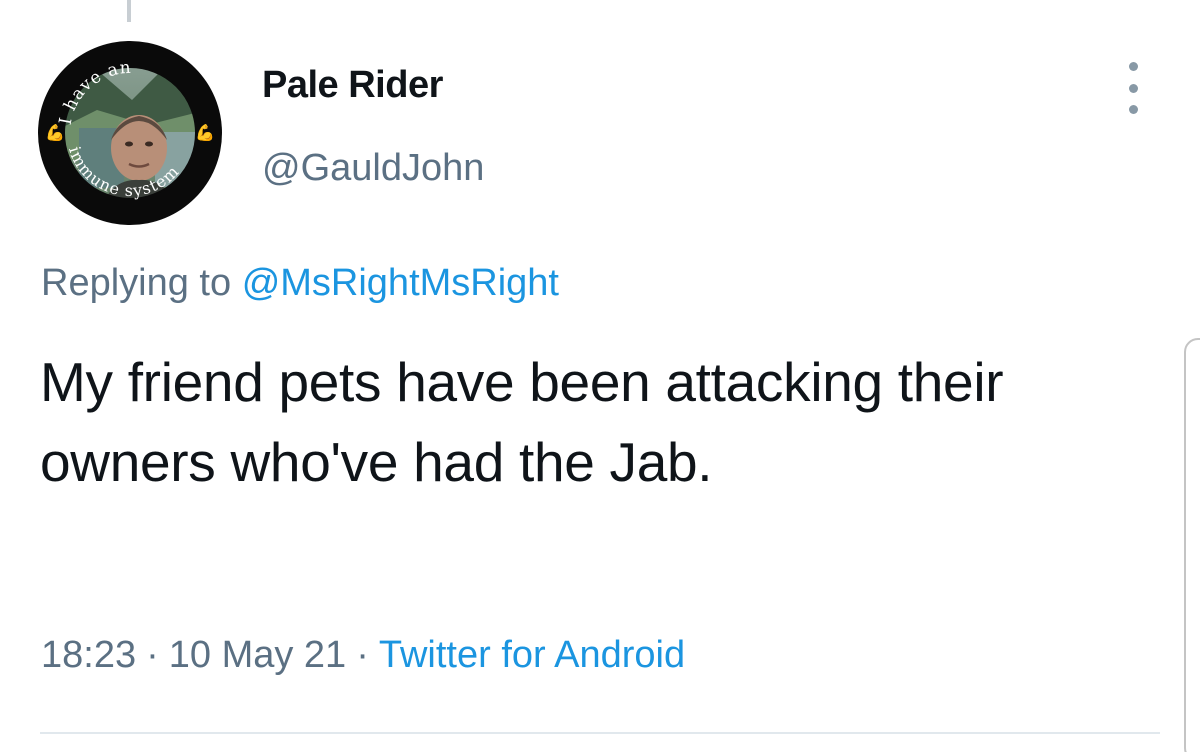 This screenshot has height=752, width=1200. I want to click on tweet-source-link: Twitter for Android, so click(532, 655).